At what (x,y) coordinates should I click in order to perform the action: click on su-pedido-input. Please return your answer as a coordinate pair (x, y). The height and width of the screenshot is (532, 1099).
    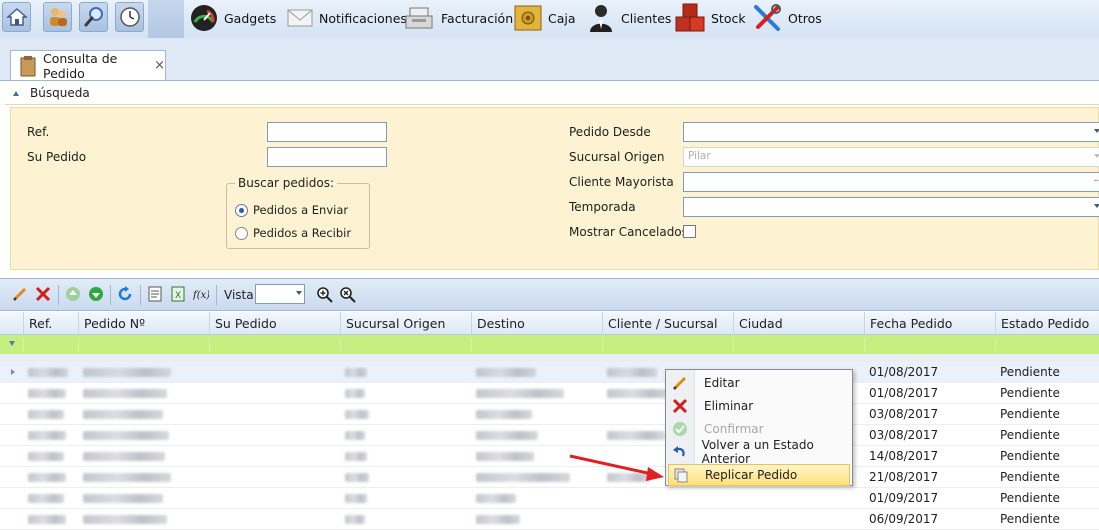
    Looking at the image, I should click on (327, 157).